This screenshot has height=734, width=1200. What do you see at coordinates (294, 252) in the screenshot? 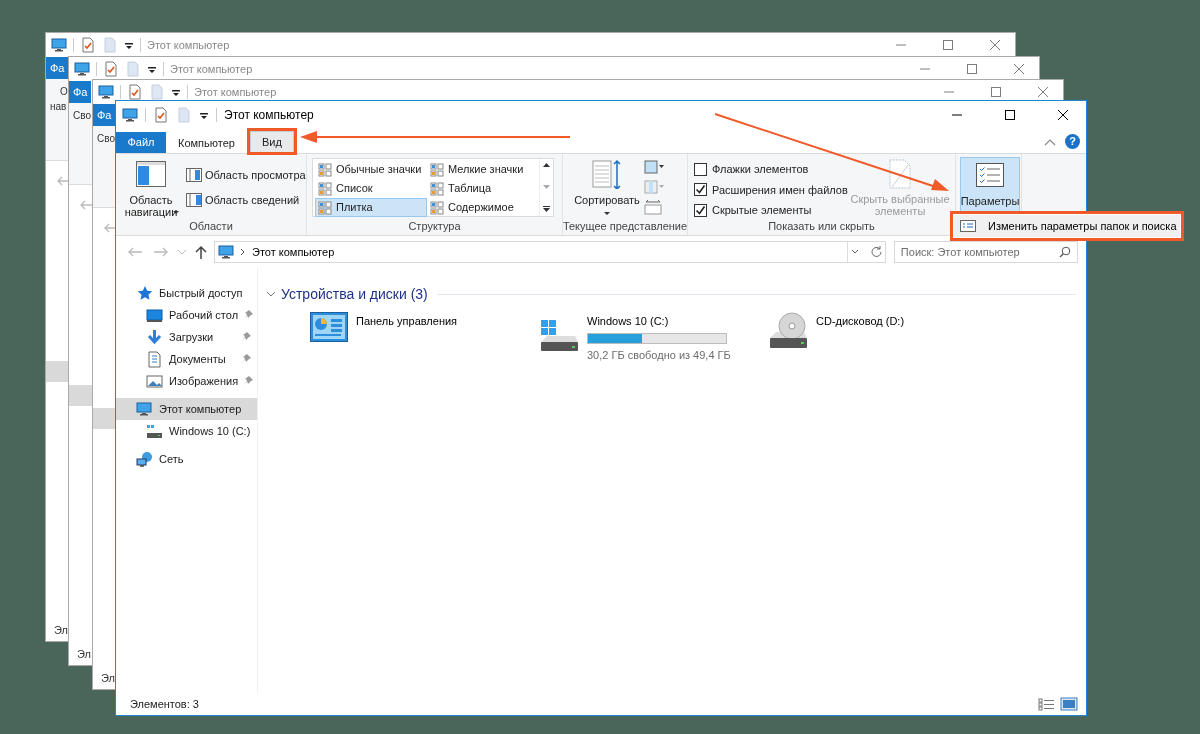
I see `address-path: Этот компьютер` at bounding box center [294, 252].